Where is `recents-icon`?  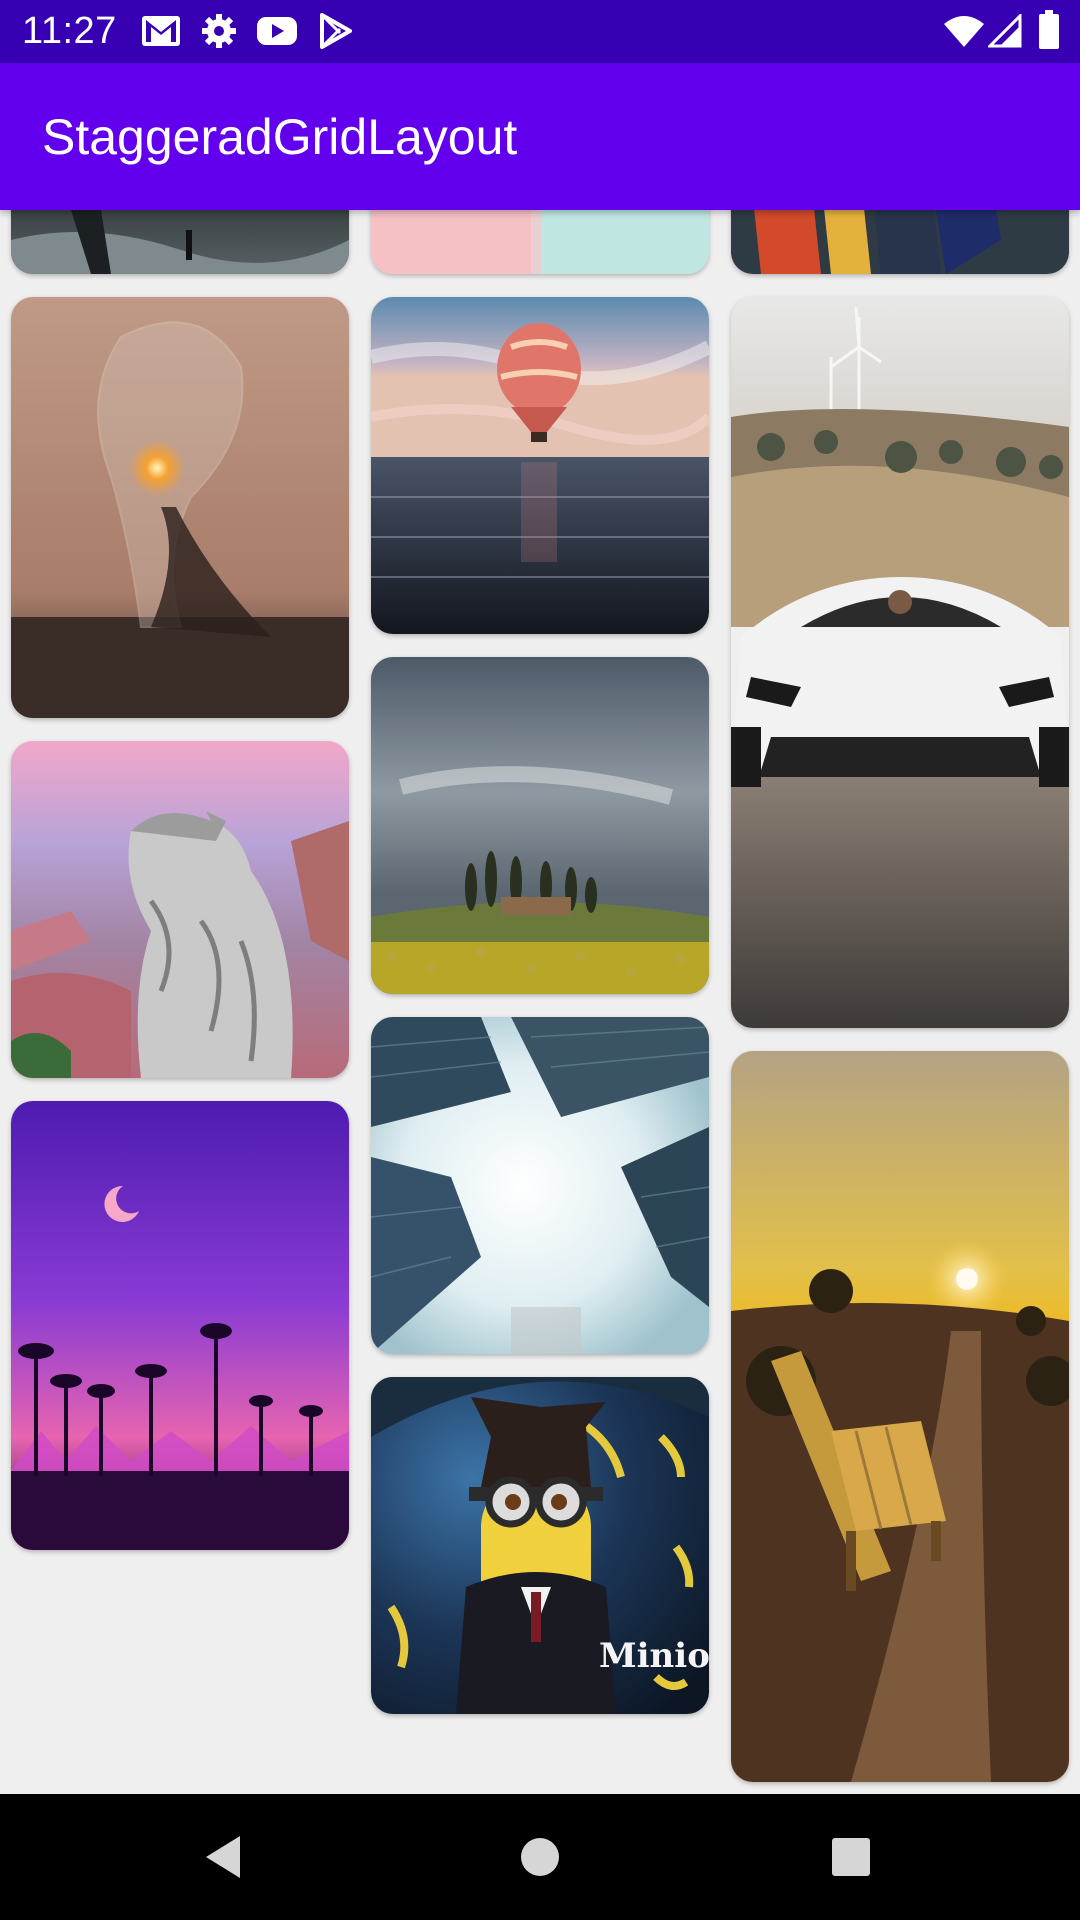 recents-icon is located at coordinates (851, 1857).